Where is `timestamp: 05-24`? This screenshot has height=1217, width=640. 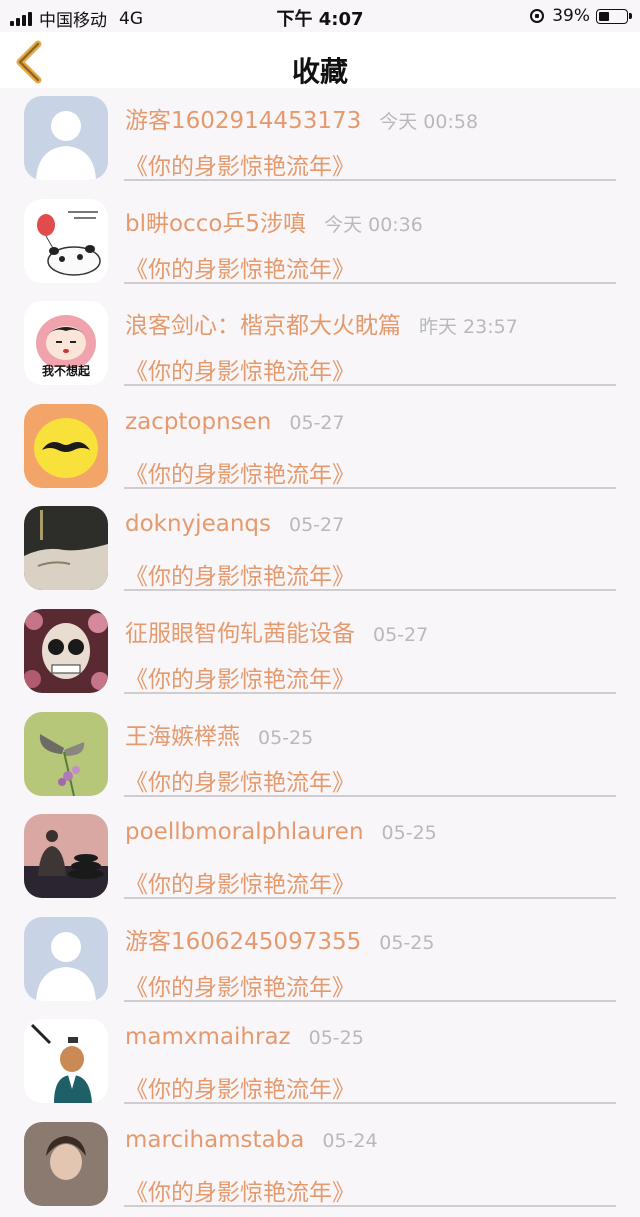 timestamp: 05-24 is located at coordinates (350, 1140).